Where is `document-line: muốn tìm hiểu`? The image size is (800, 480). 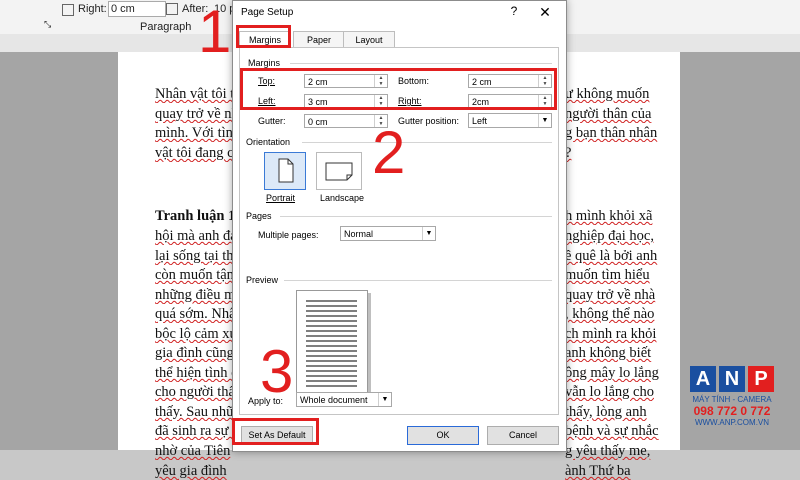 document-line: muốn tìm hiểu is located at coordinates (607, 275).